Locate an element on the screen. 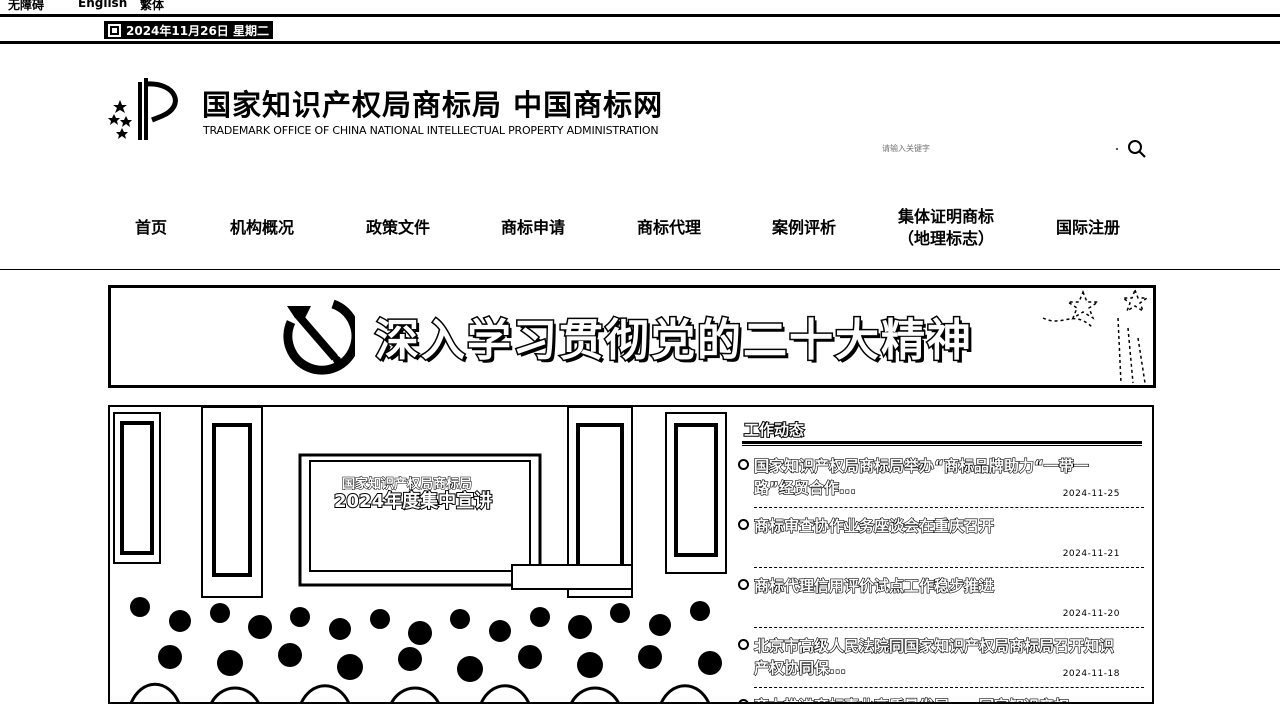 The width and height of the screenshot is (1280, 704). nav-item-home: 首页 is located at coordinates (151, 228).